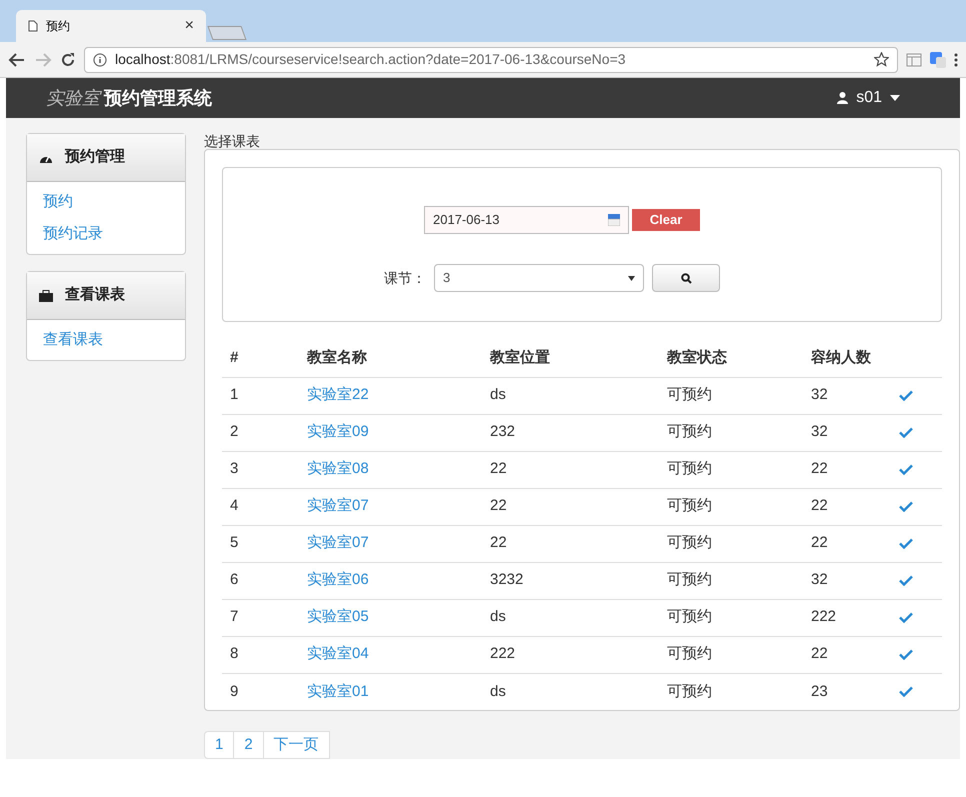  I want to click on panel-title: 预约管理, so click(95, 157).